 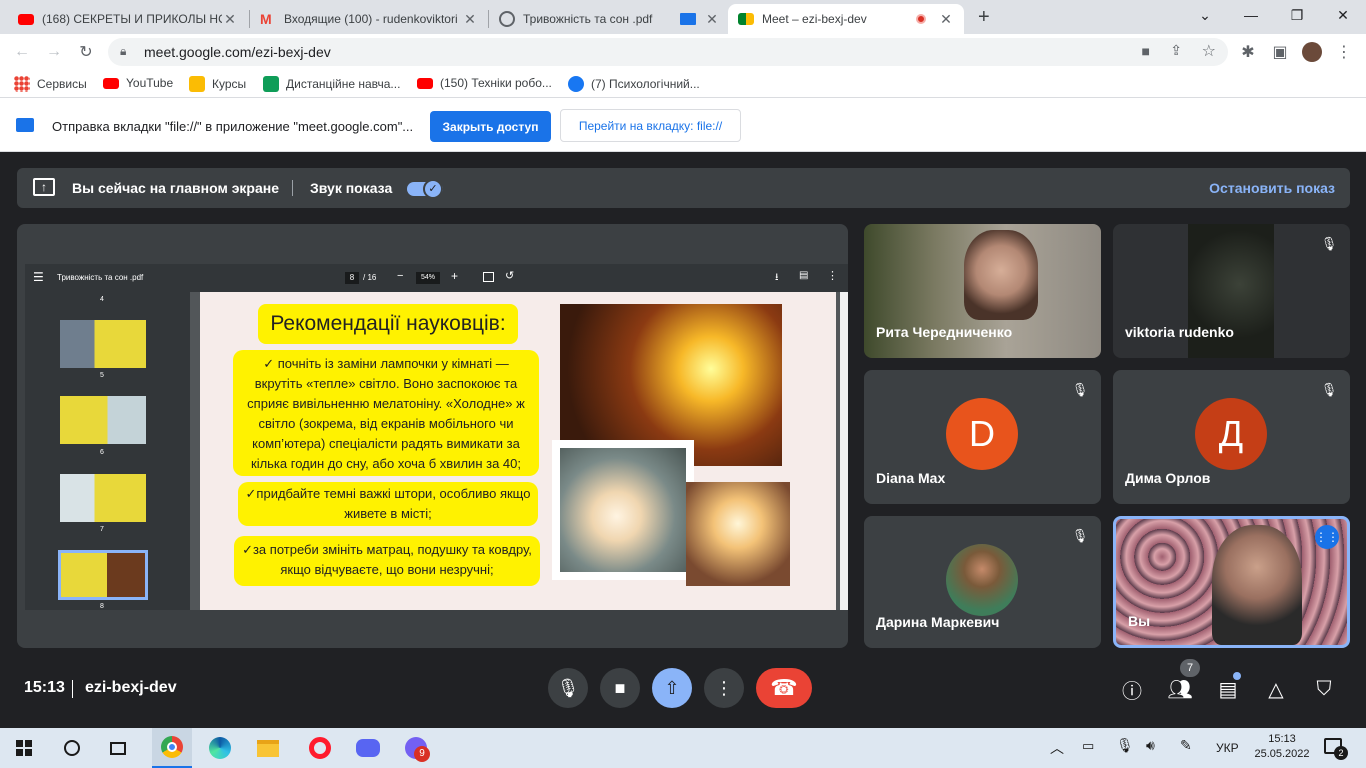 I want to click on tab-cast: ✕, so click(x=699, y=19).